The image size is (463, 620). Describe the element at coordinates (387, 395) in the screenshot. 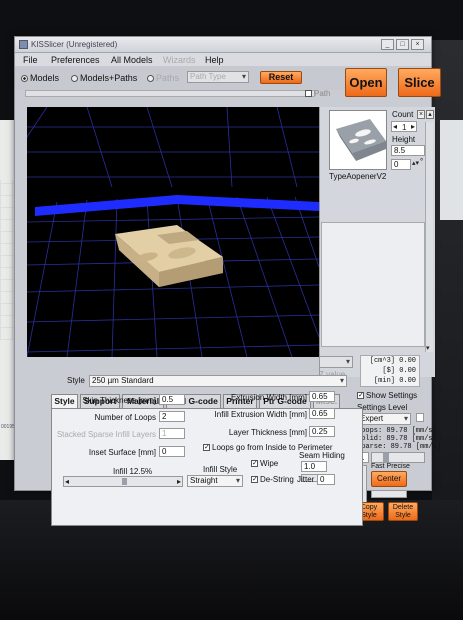

I see `show-settings-checkbox: ✓ Show Settings` at that location.